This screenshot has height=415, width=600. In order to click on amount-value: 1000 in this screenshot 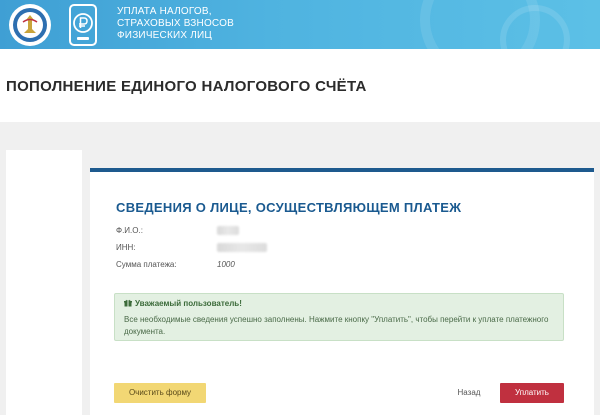, I will do `click(226, 264)`.